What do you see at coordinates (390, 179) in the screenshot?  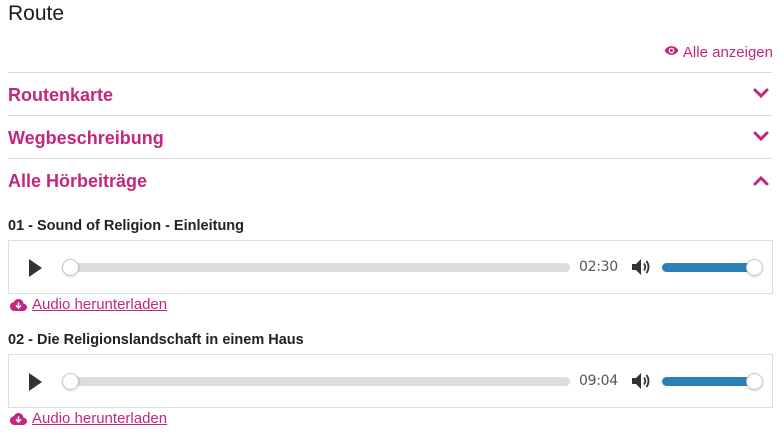 I see `accordion-hoerbeitraege: Alle Hörbeiträge` at bounding box center [390, 179].